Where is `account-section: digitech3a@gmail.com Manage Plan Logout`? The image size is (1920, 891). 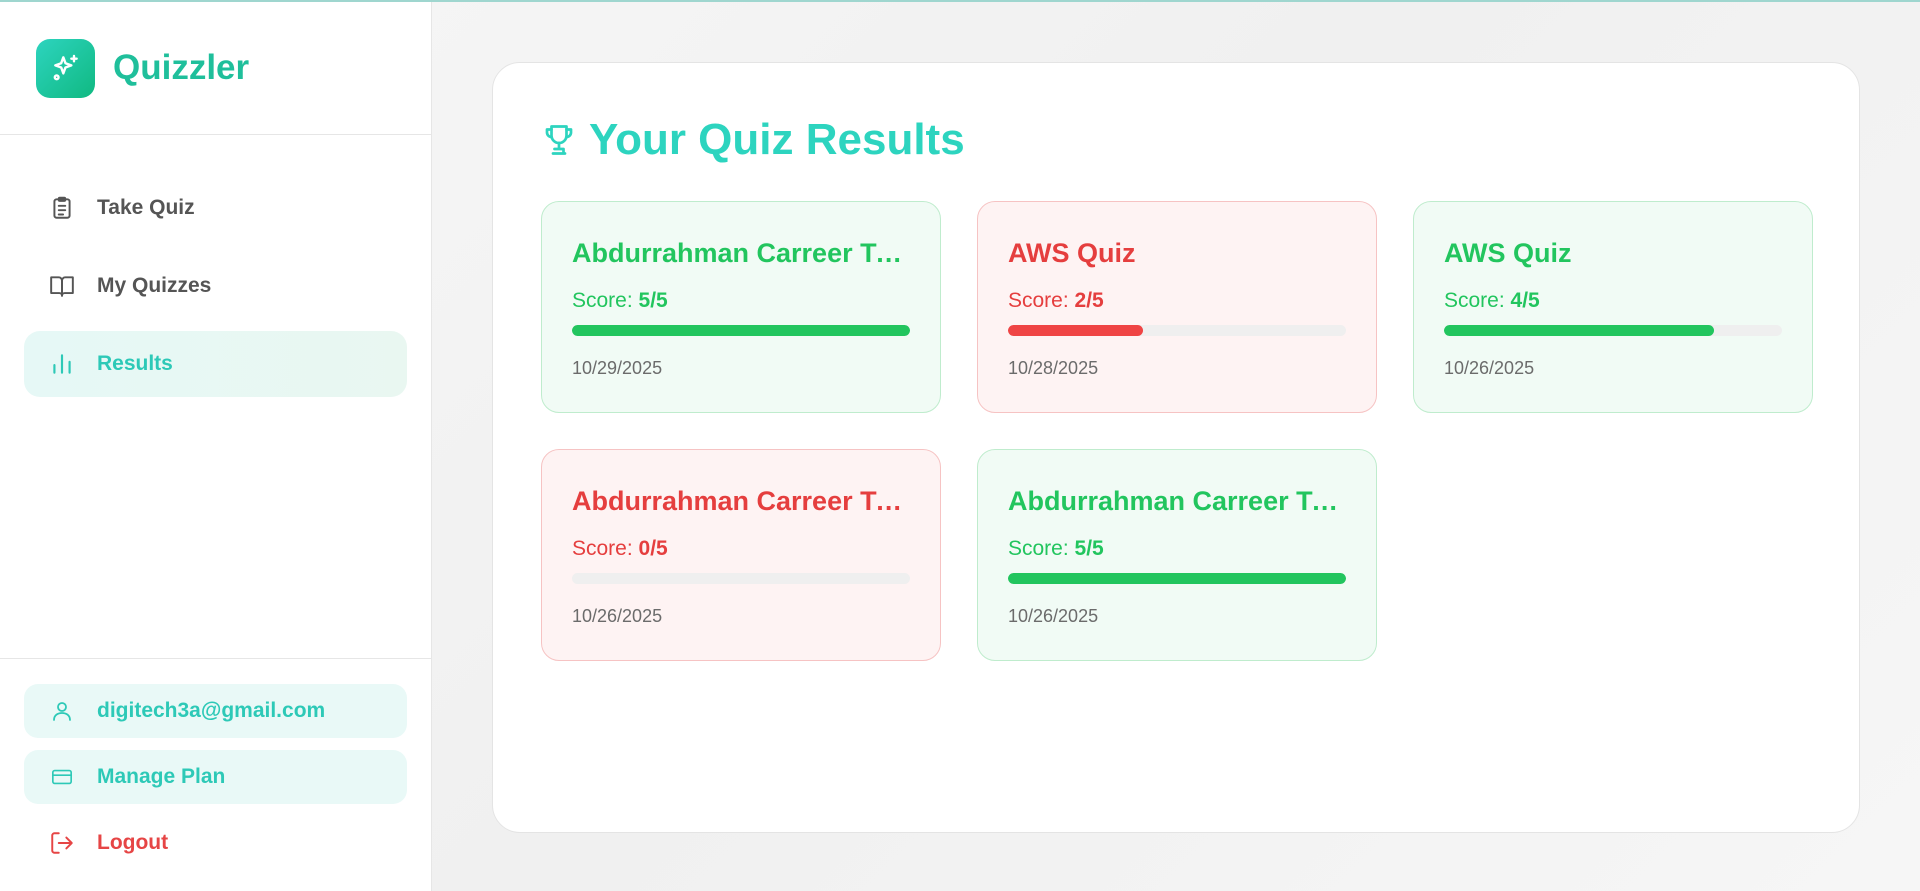
account-section: digitech3a@gmail.com Manage Plan Logout is located at coordinates (215, 774).